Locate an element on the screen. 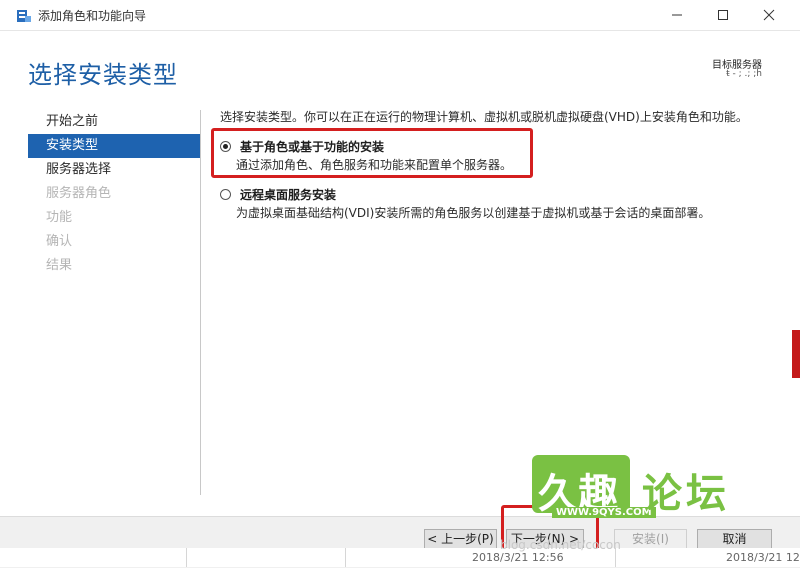 The height and width of the screenshot is (568, 800). page-title: 选择安装类型 is located at coordinates (103, 75).